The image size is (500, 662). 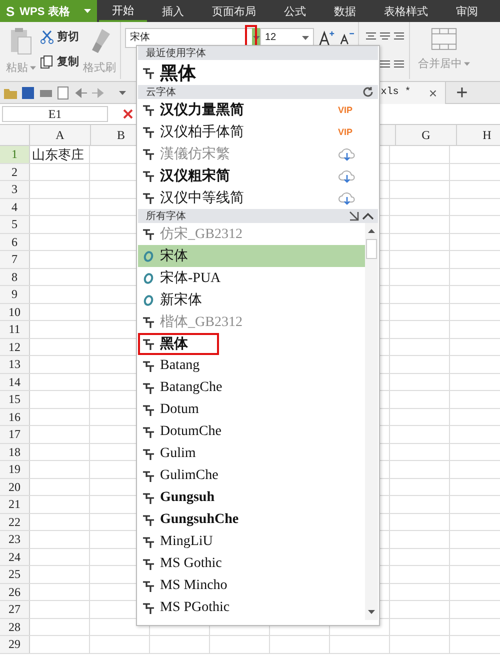 I want to click on document-tab: xls * ×, so click(x=412, y=93).